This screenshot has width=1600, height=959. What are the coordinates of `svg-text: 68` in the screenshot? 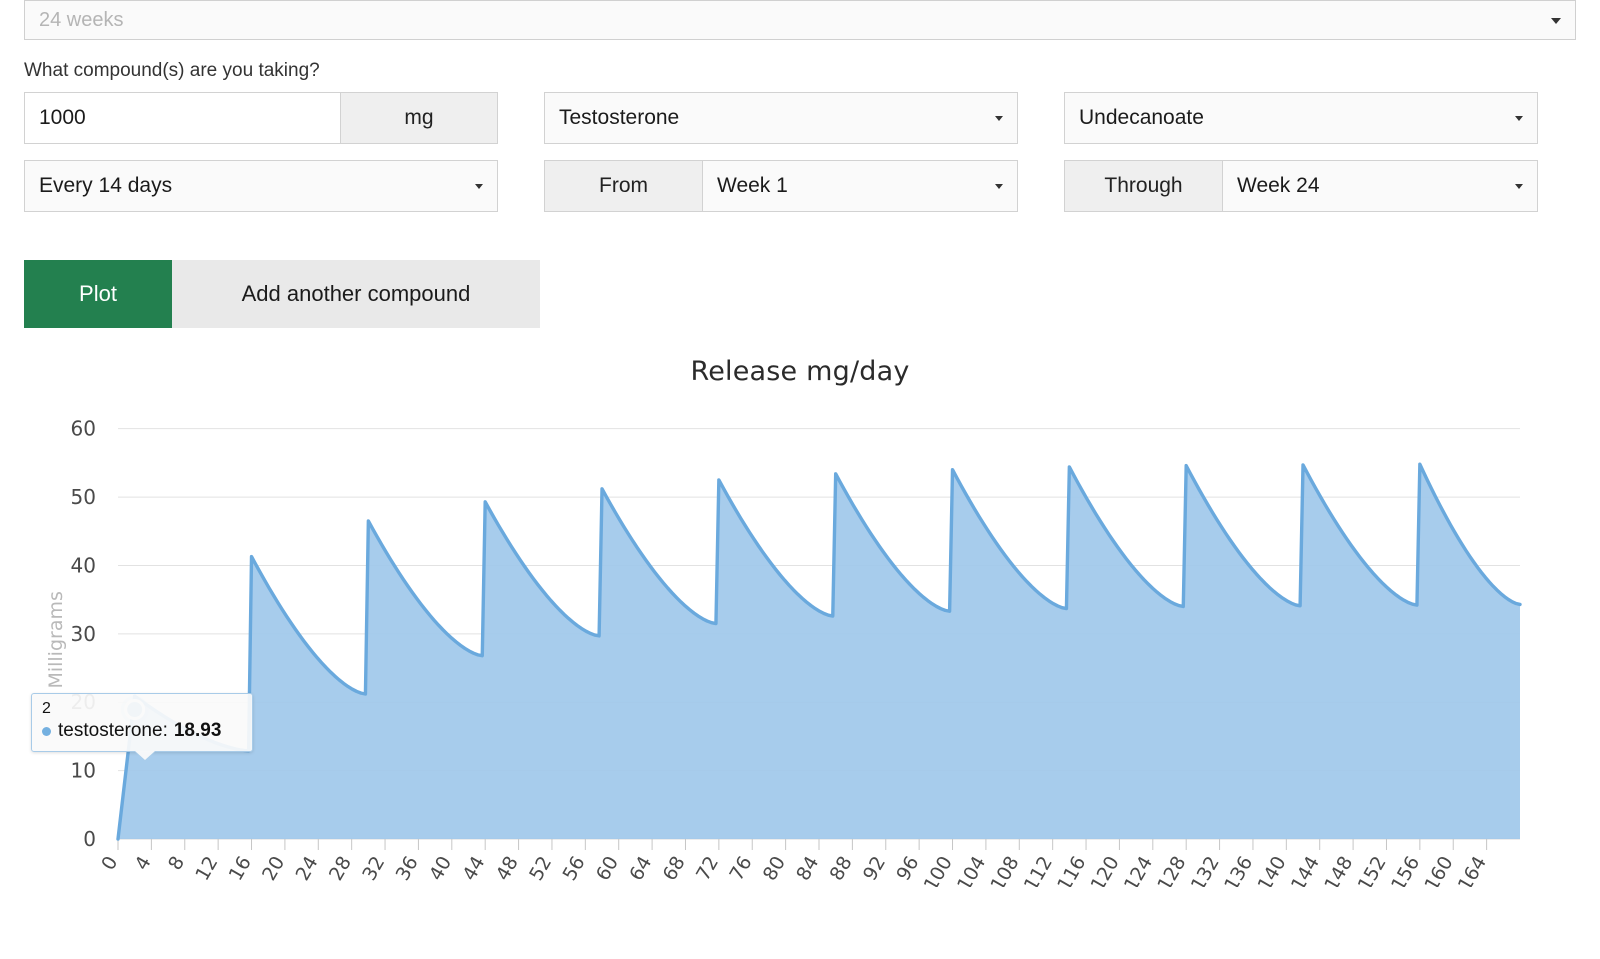 It's located at (674, 869).